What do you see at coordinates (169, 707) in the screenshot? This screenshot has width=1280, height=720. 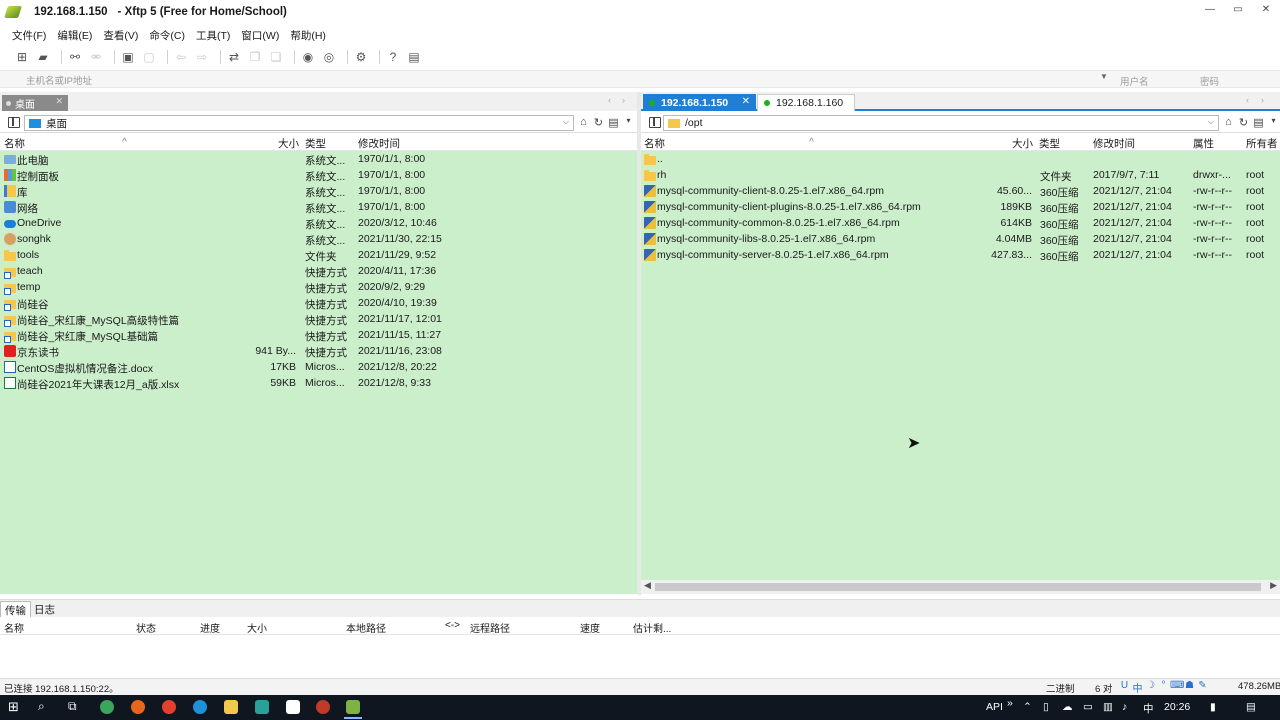 I see `chrome-icon` at bounding box center [169, 707].